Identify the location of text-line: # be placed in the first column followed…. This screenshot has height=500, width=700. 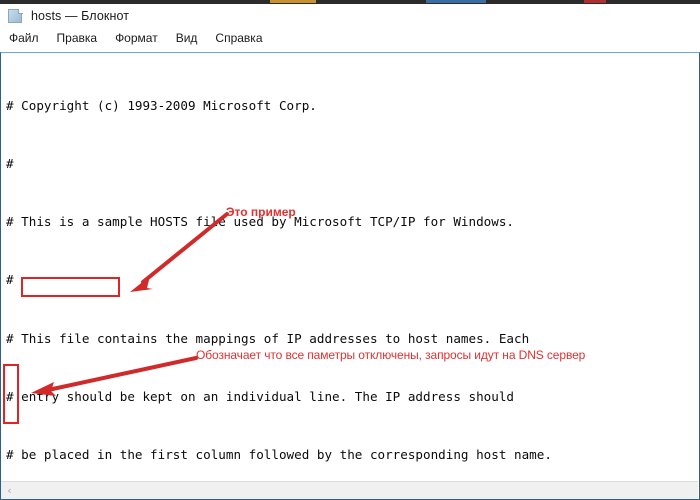
(279, 455).